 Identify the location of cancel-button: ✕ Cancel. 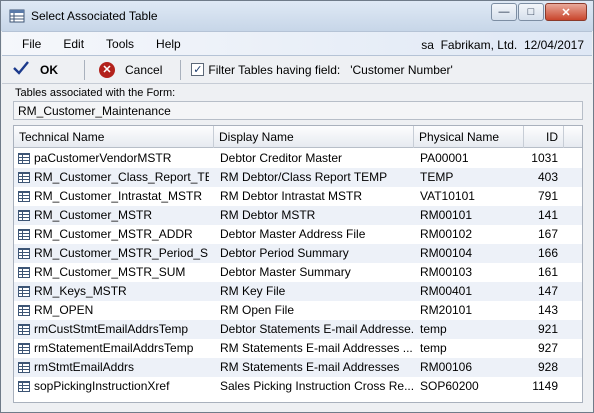
(128, 70).